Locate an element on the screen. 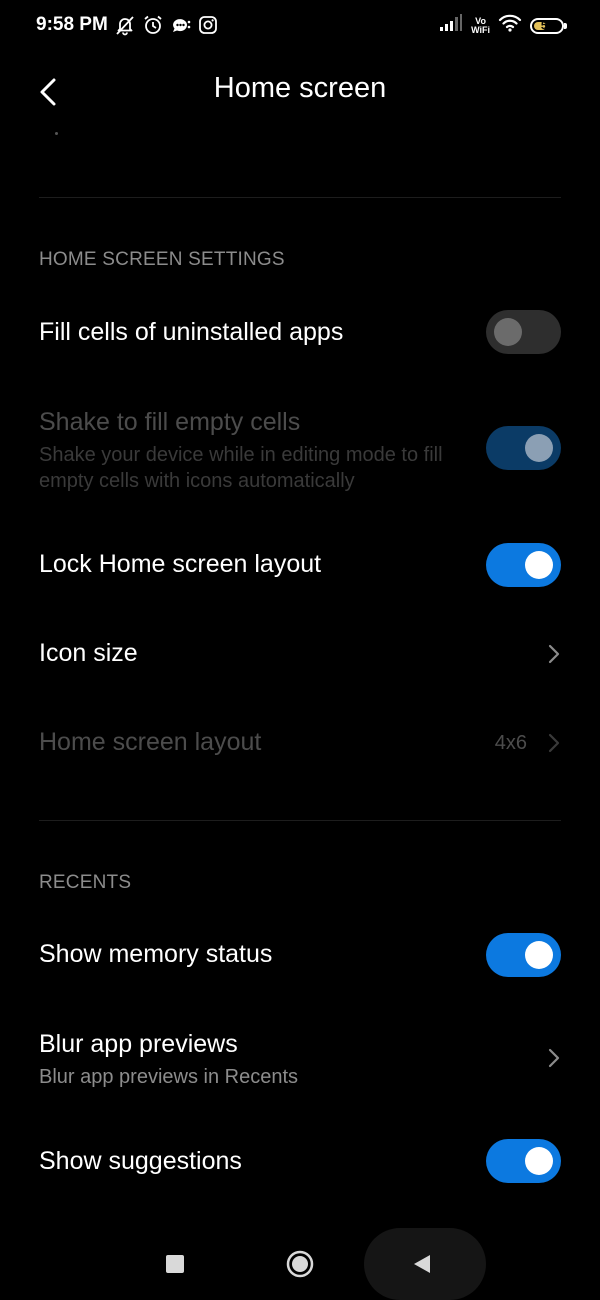  navigation-bar is located at coordinates (300, 1264).